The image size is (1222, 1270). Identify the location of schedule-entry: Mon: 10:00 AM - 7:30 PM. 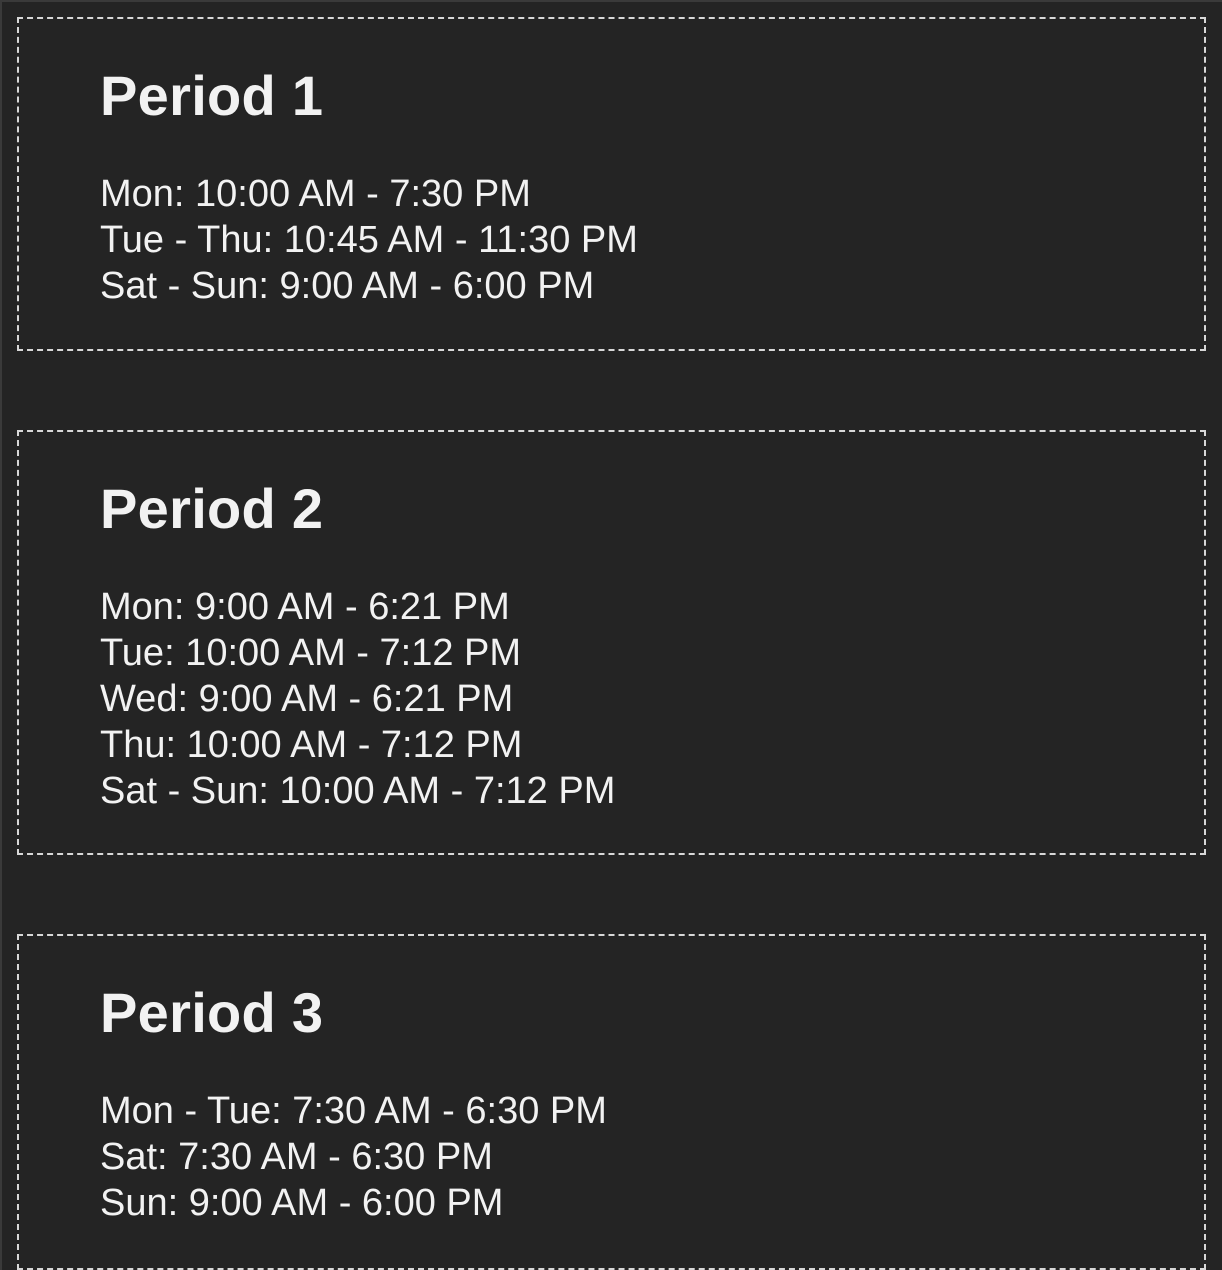
(315, 194).